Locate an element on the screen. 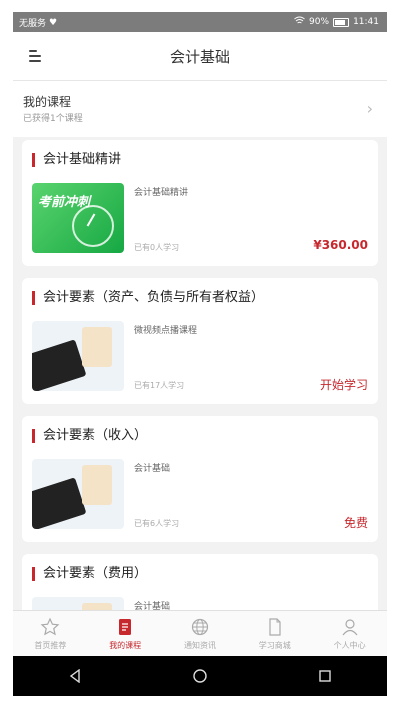 This screenshot has height=710, width=400. tab-news: 通知资讯 is located at coordinates (200, 634).